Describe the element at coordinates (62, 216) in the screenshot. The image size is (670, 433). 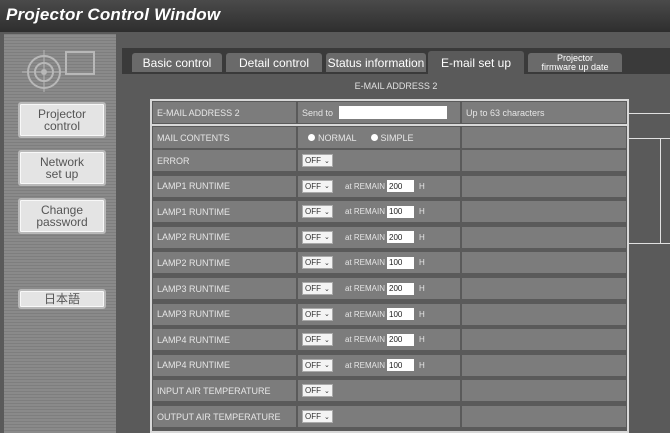
I see `change-password-button: Change password` at that location.